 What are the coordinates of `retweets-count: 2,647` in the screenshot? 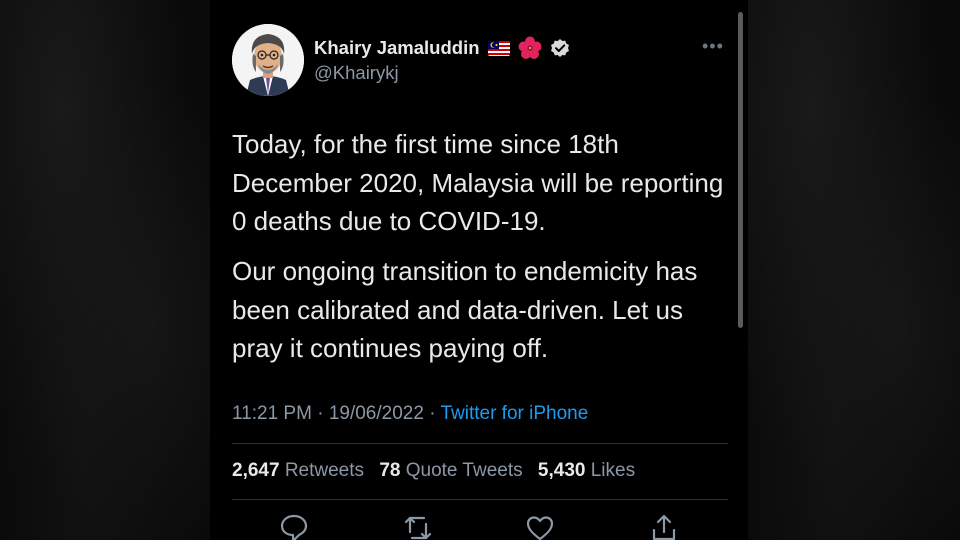 It's located at (256, 470).